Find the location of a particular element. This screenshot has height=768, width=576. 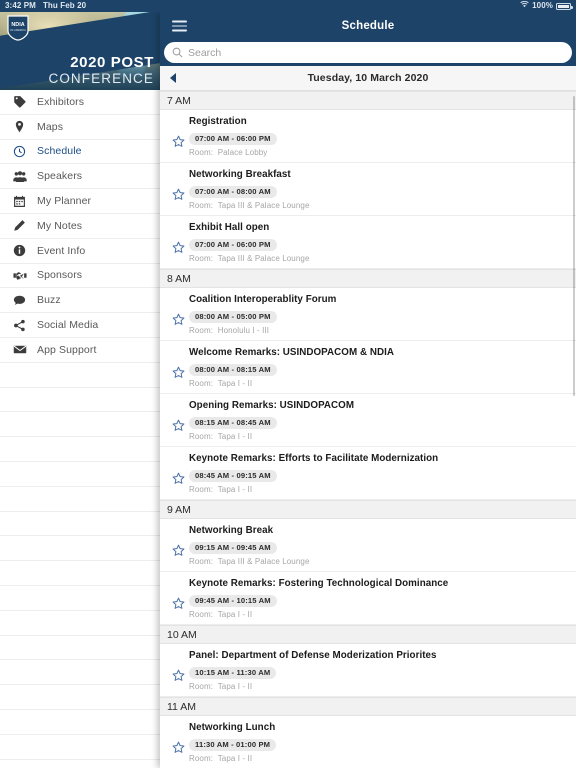

status-bar-indicators: 100% is located at coordinates (546, 6).